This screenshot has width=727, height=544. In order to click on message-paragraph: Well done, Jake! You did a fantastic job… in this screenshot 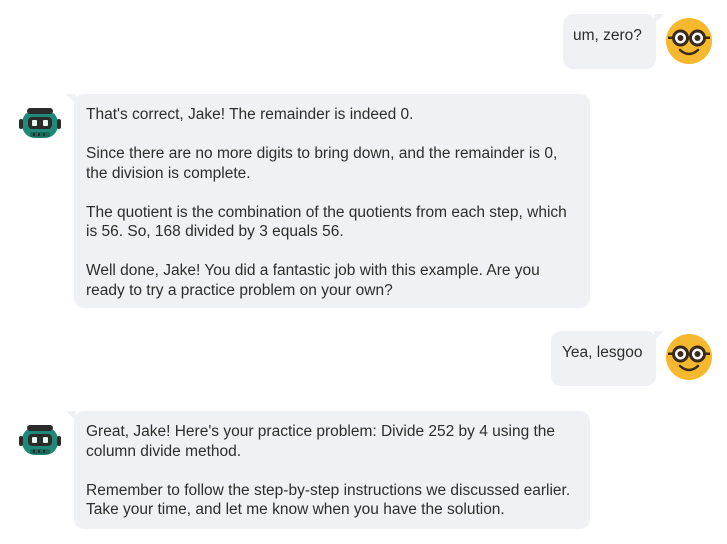, I will do `click(313, 280)`.